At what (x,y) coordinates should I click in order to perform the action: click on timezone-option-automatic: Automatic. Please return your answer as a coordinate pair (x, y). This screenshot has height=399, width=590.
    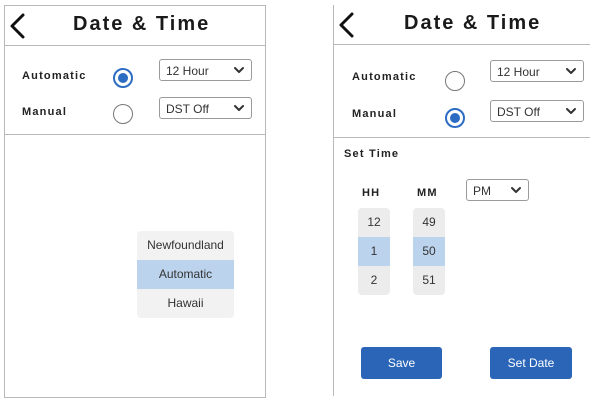
    Looking at the image, I should click on (185, 274).